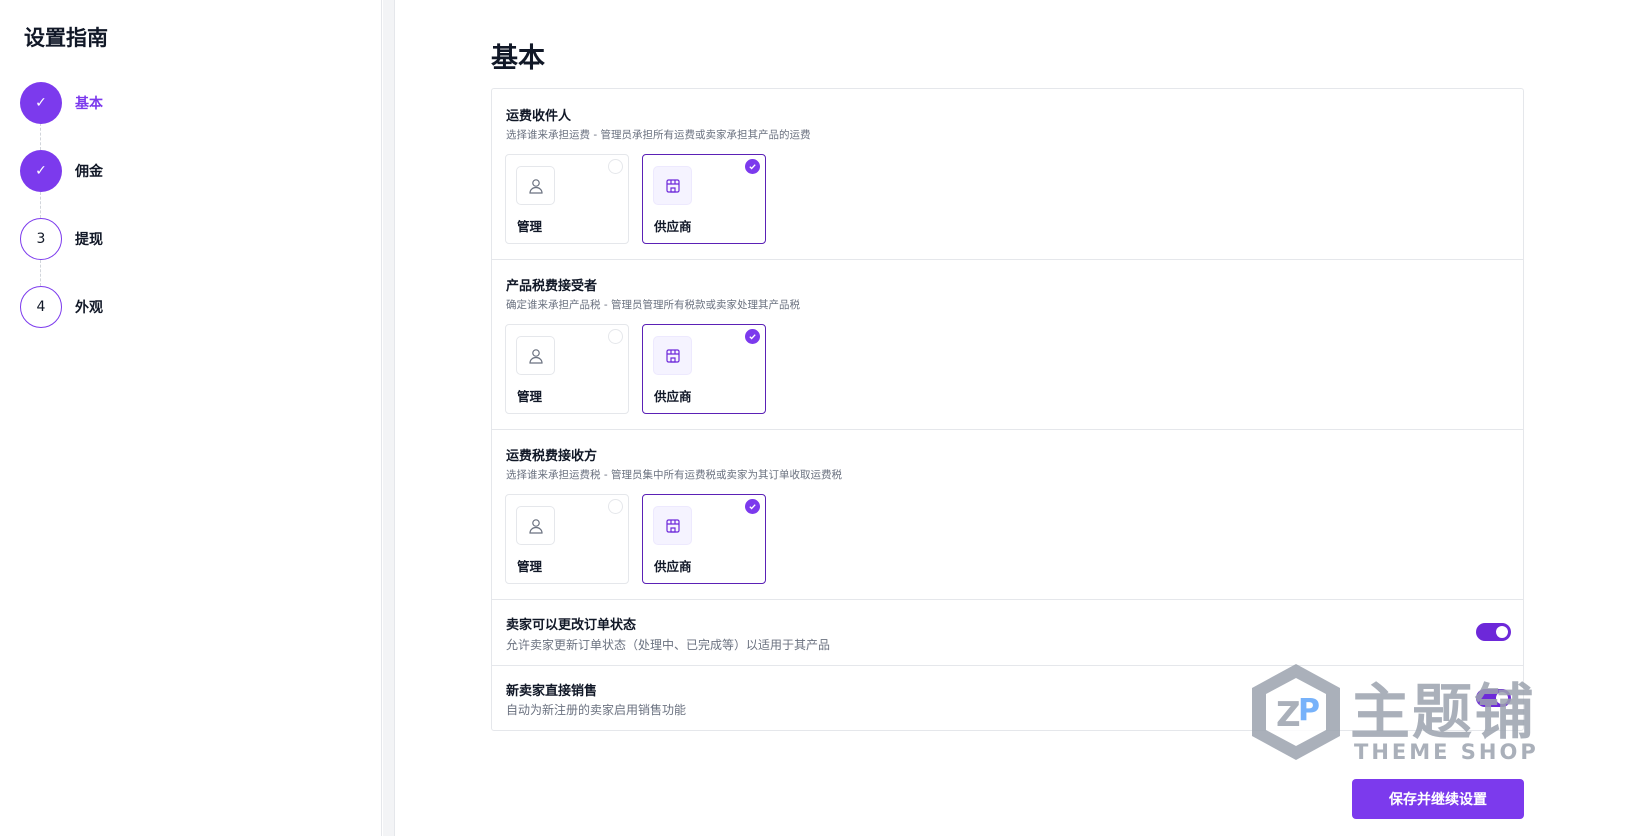 The height and width of the screenshot is (836, 1649). What do you see at coordinates (1493, 632) in the screenshot?
I see `order-status-toggle` at bounding box center [1493, 632].